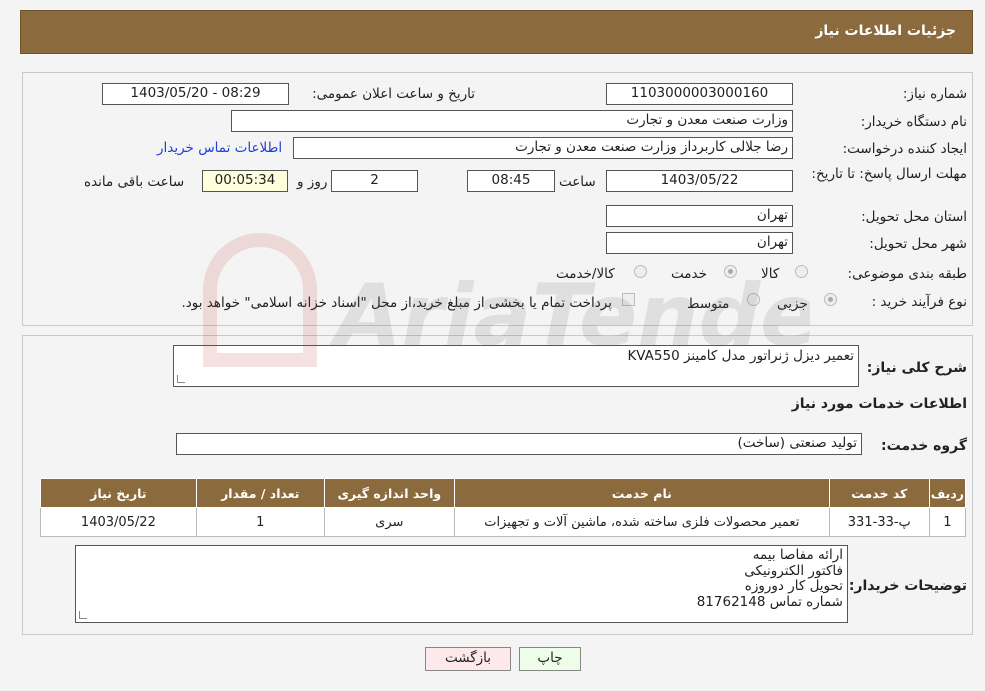  I want to click on col-row: ردیف, so click(947, 493).